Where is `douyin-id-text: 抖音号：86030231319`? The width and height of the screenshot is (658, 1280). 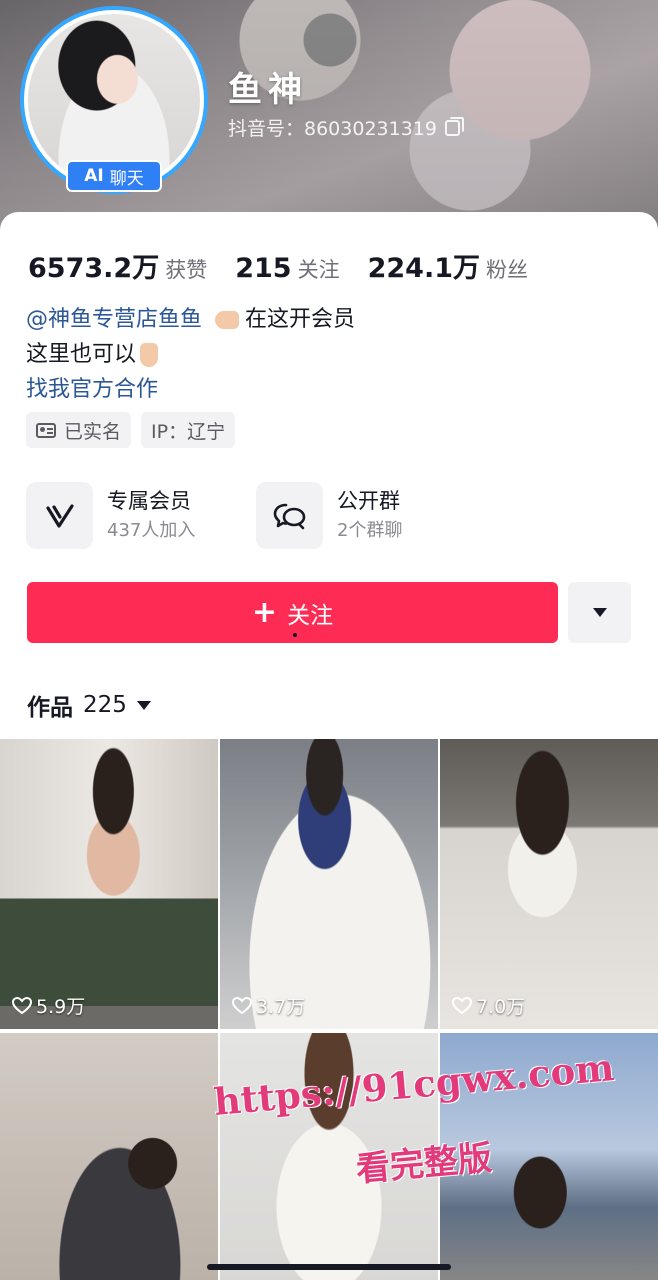
douyin-id-text: 抖音号：86030231319 is located at coordinates (332, 129).